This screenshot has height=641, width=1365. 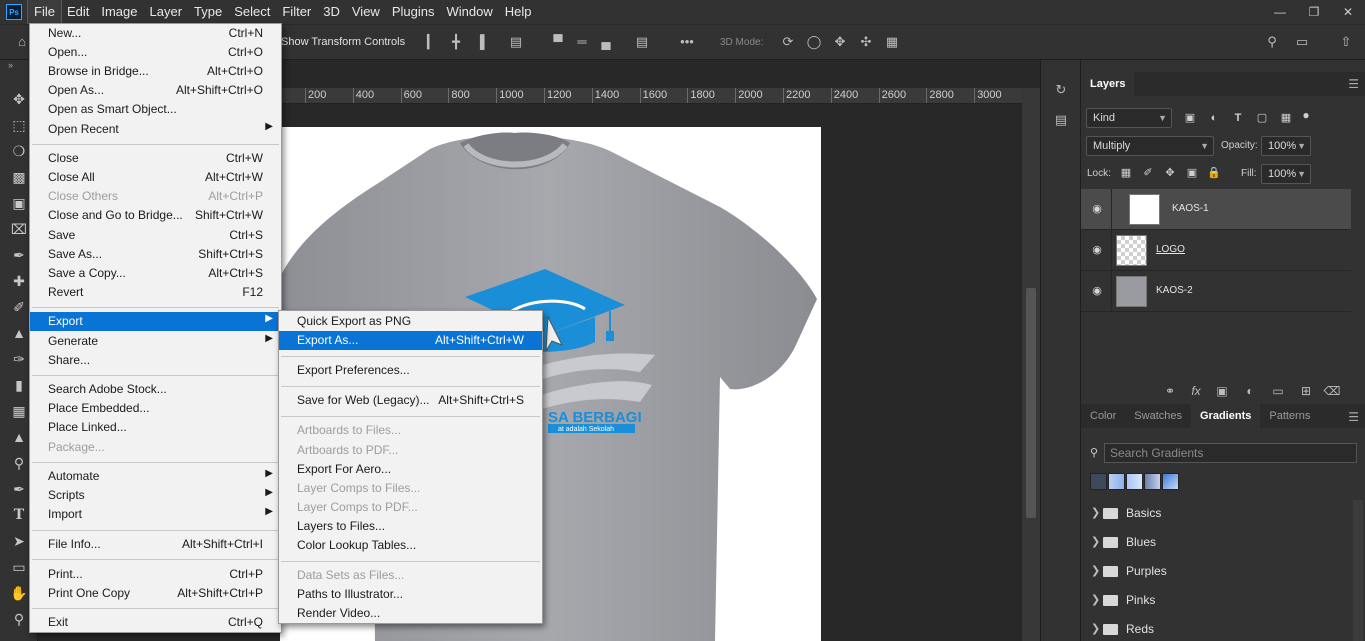 What do you see at coordinates (1286, 146) in the screenshot?
I see `opacity-input: 100% ▼` at bounding box center [1286, 146].